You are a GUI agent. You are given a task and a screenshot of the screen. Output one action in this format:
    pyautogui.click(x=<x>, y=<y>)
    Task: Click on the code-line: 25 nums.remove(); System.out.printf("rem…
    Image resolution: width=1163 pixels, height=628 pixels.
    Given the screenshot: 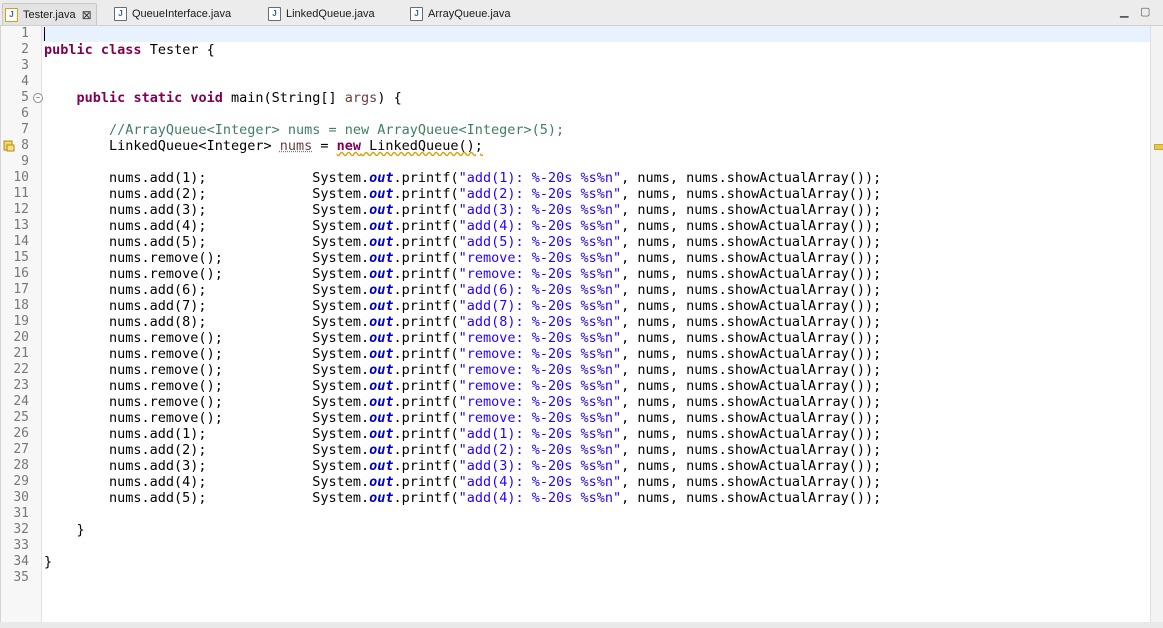 What is the action you would take?
    pyautogui.click(x=576, y=418)
    